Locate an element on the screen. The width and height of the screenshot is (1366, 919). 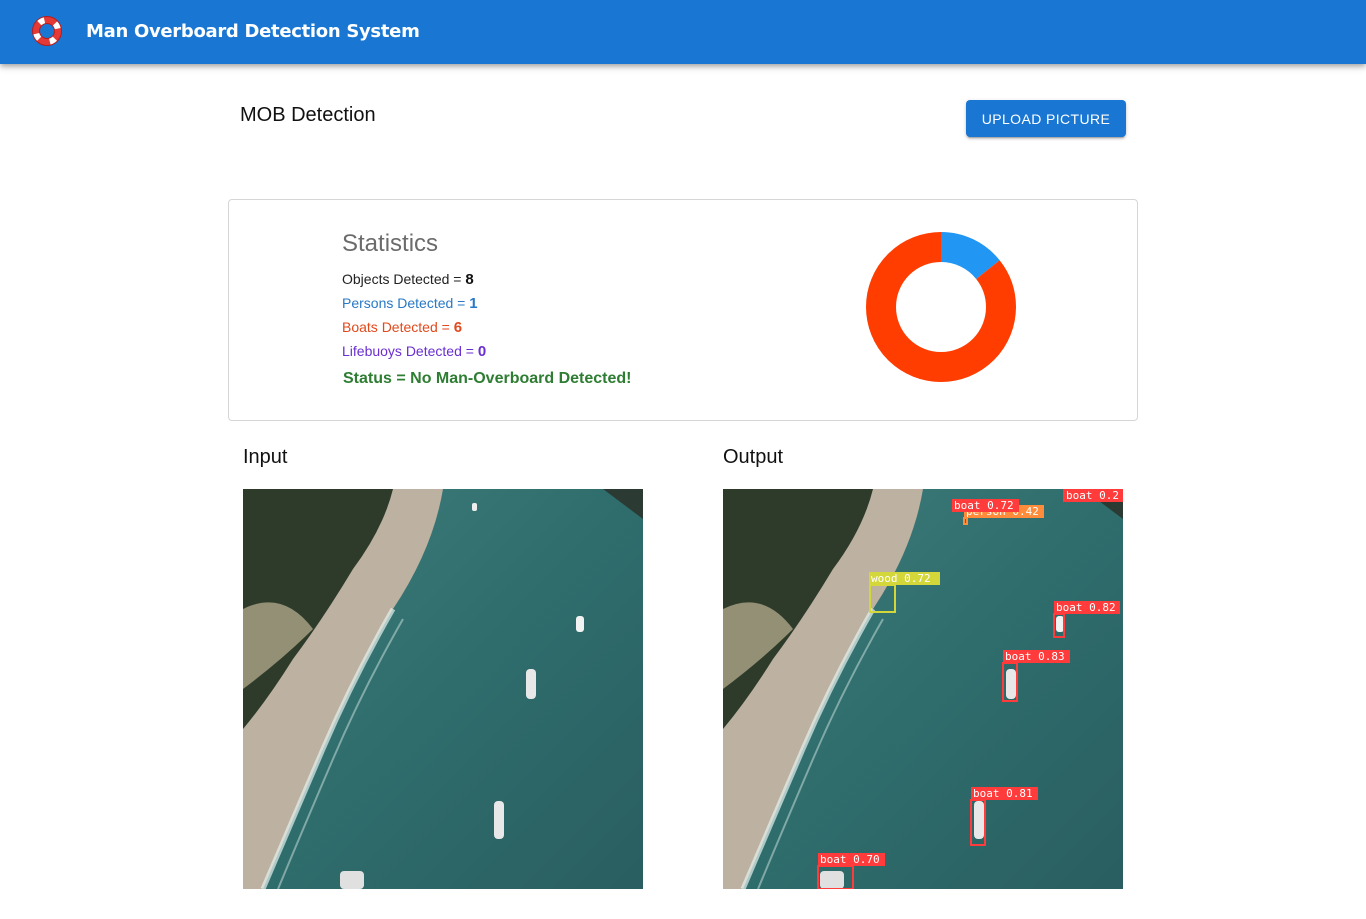
detections-donut-chart is located at coordinates (941, 307).